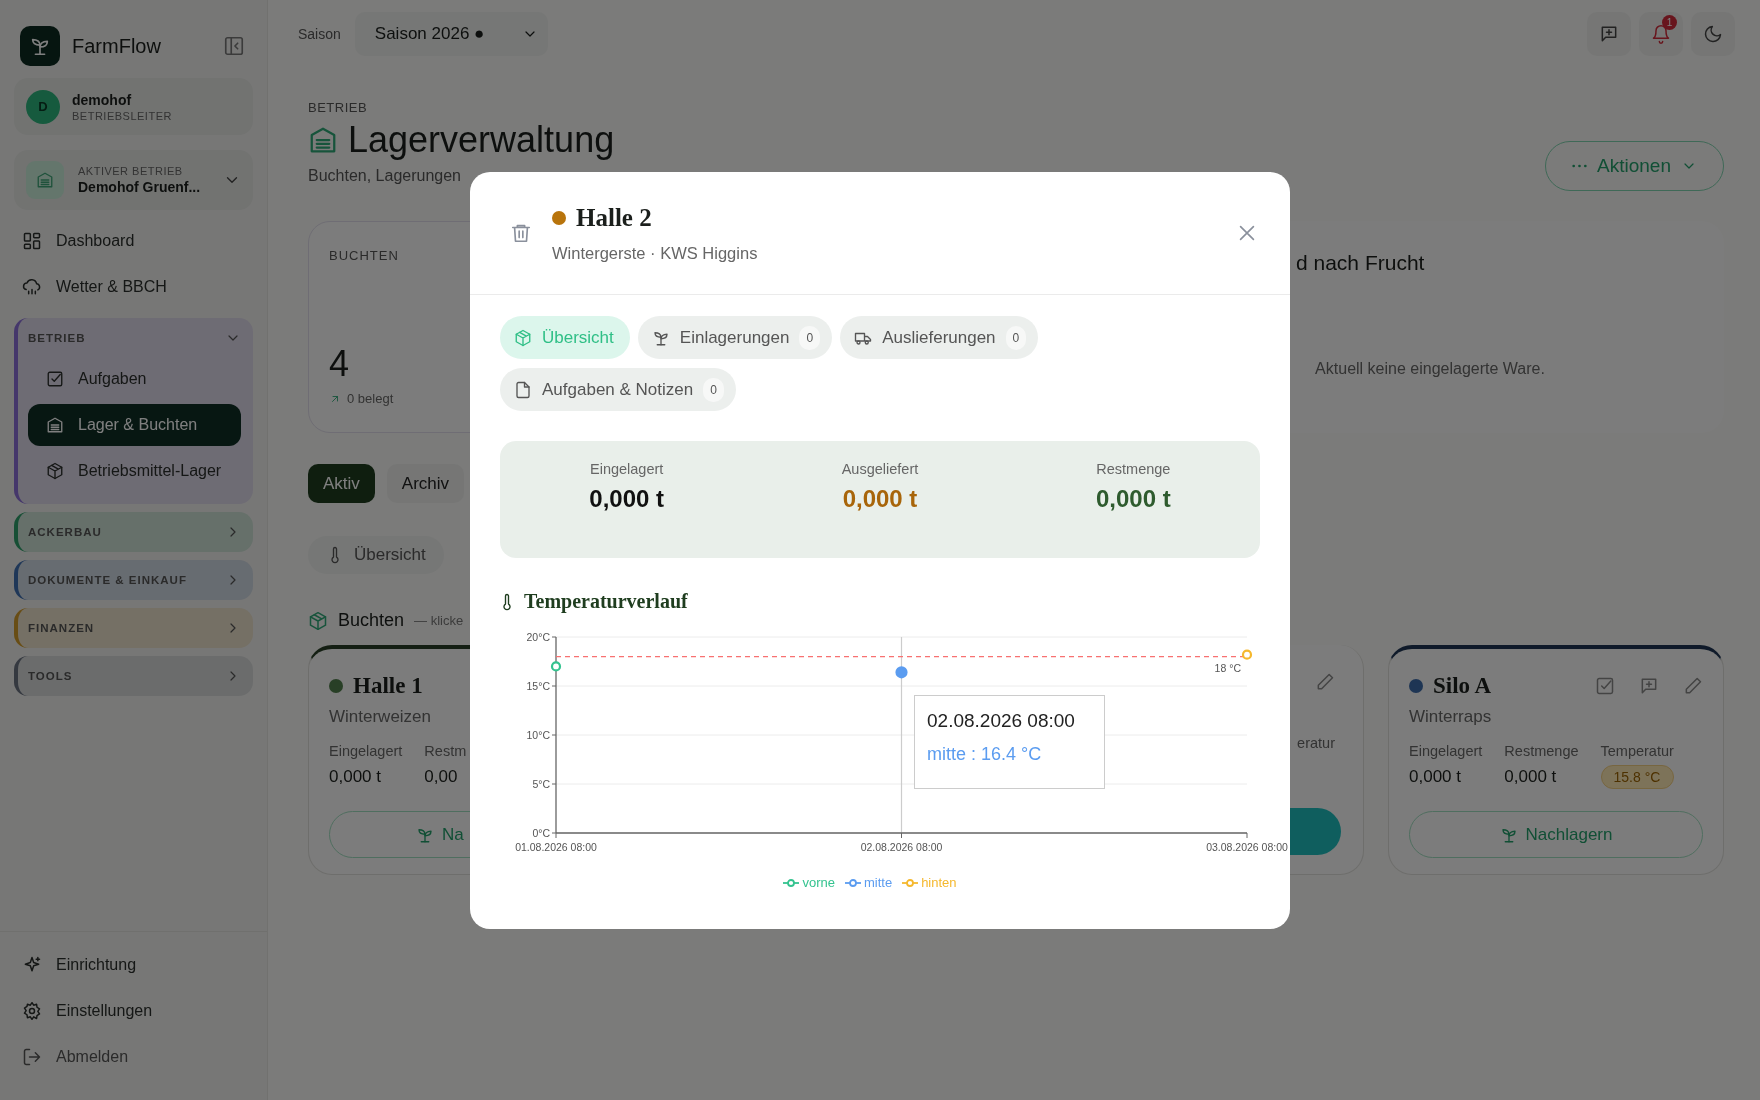 The image size is (1760, 1100). What do you see at coordinates (133, 1011) in the screenshot?
I see `nav-item: Einstellungen` at bounding box center [133, 1011].